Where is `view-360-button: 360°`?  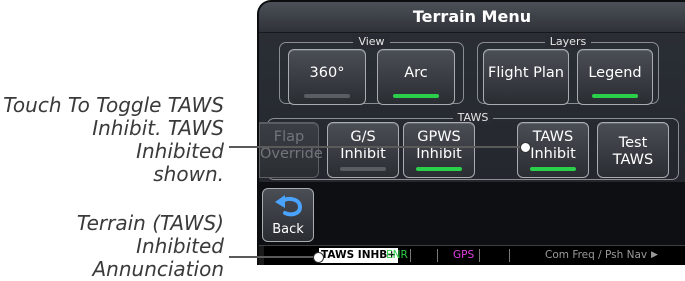
view-360-button: 360° is located at coordinates (327, 77).